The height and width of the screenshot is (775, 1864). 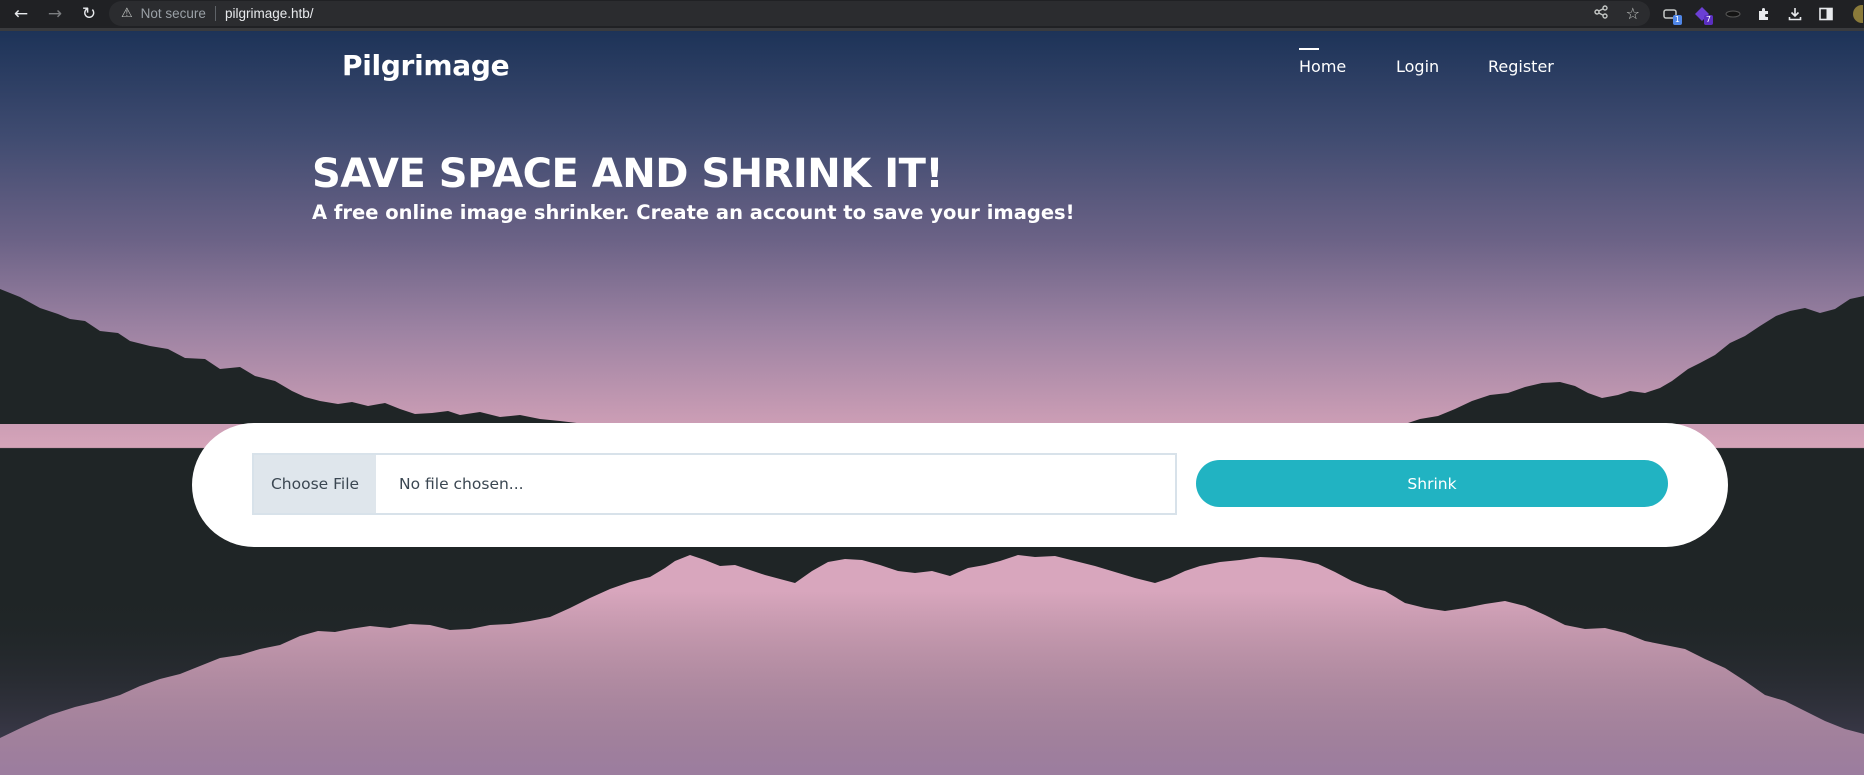 I want to click on extension-icon: 1, so click(x=1671, y=14).